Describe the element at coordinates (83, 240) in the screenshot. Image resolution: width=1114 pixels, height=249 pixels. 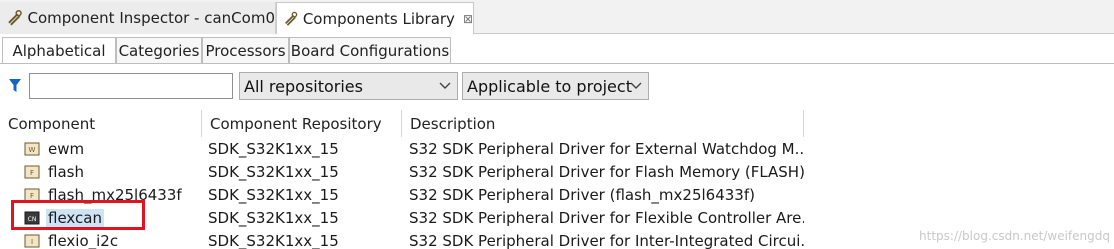
I see `component-name: flexio_i2c` at that location.